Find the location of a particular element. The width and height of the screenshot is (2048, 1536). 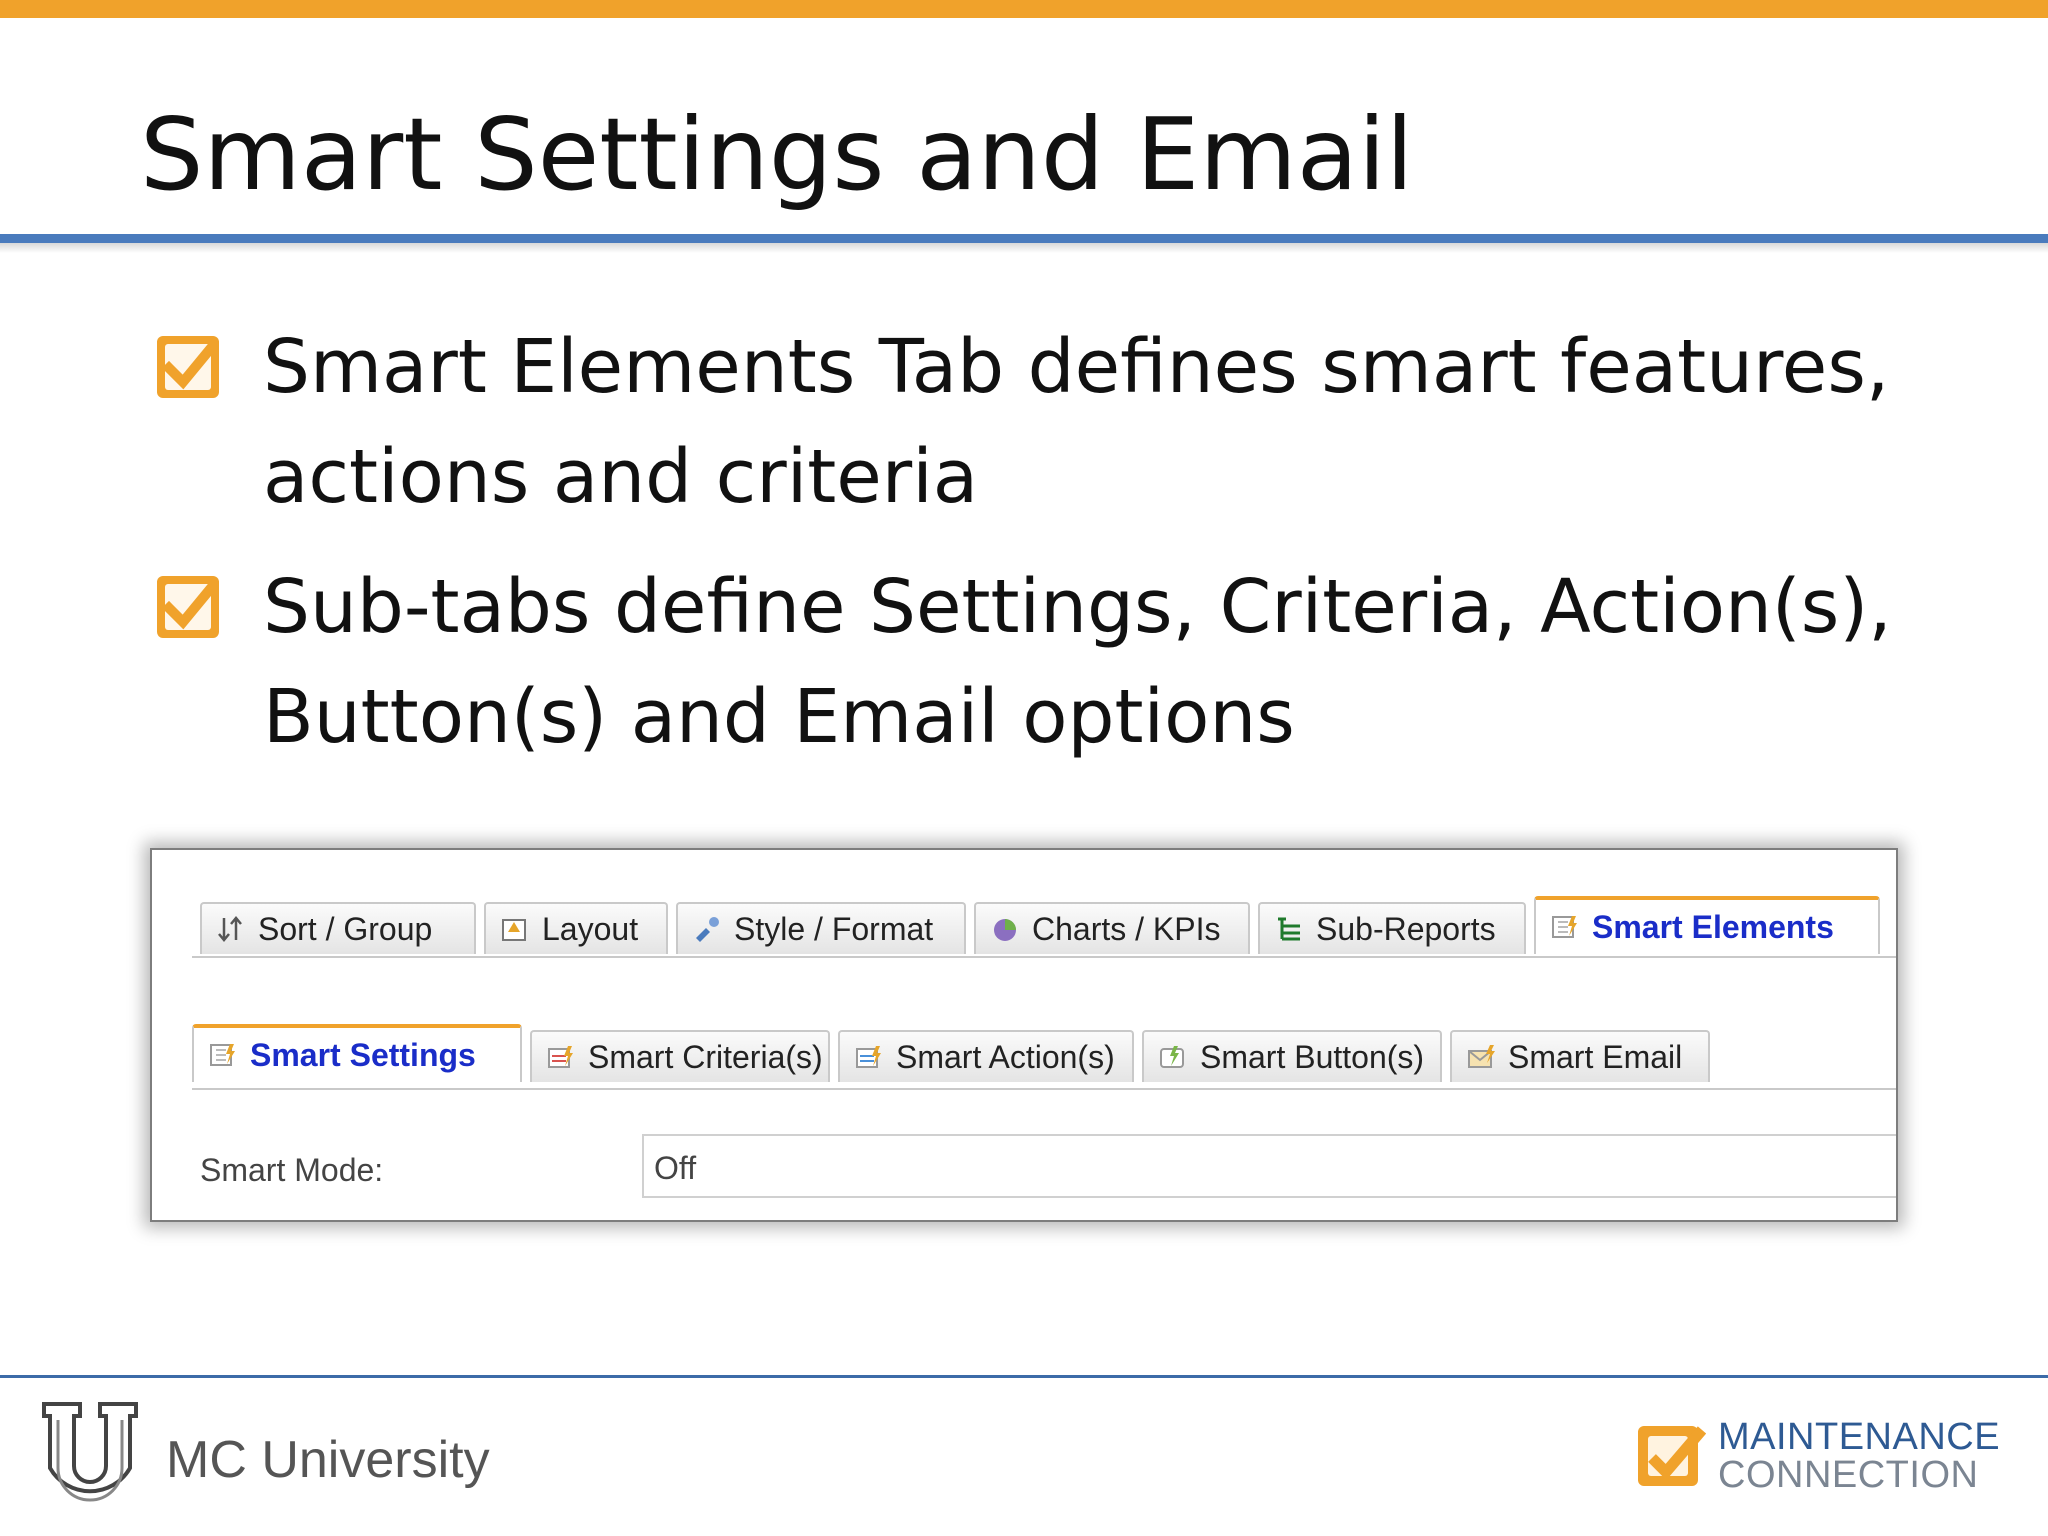

style-format-icon is located at coordinates (707, 929).